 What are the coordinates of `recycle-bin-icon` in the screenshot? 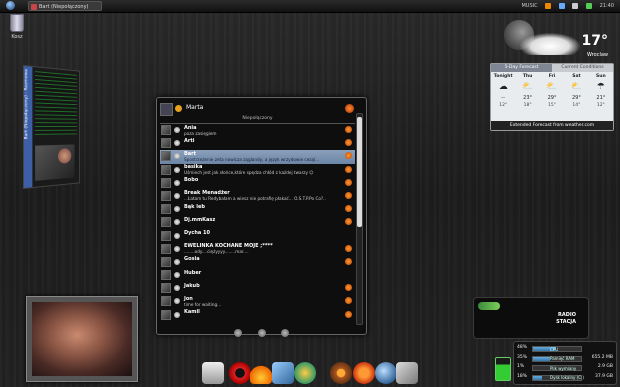 It's located at (17, 23).